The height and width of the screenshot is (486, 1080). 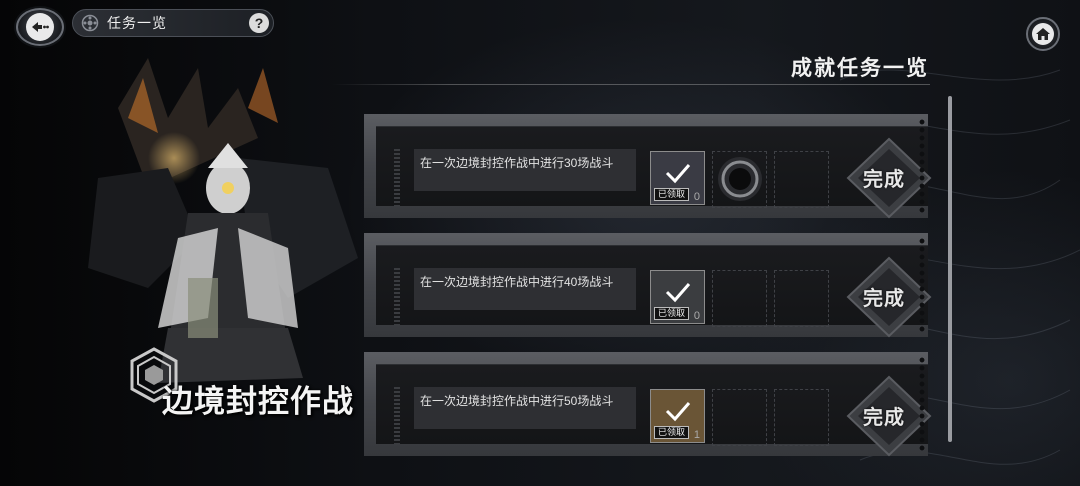 I want to click on back-button, so click(x=40, y=27).